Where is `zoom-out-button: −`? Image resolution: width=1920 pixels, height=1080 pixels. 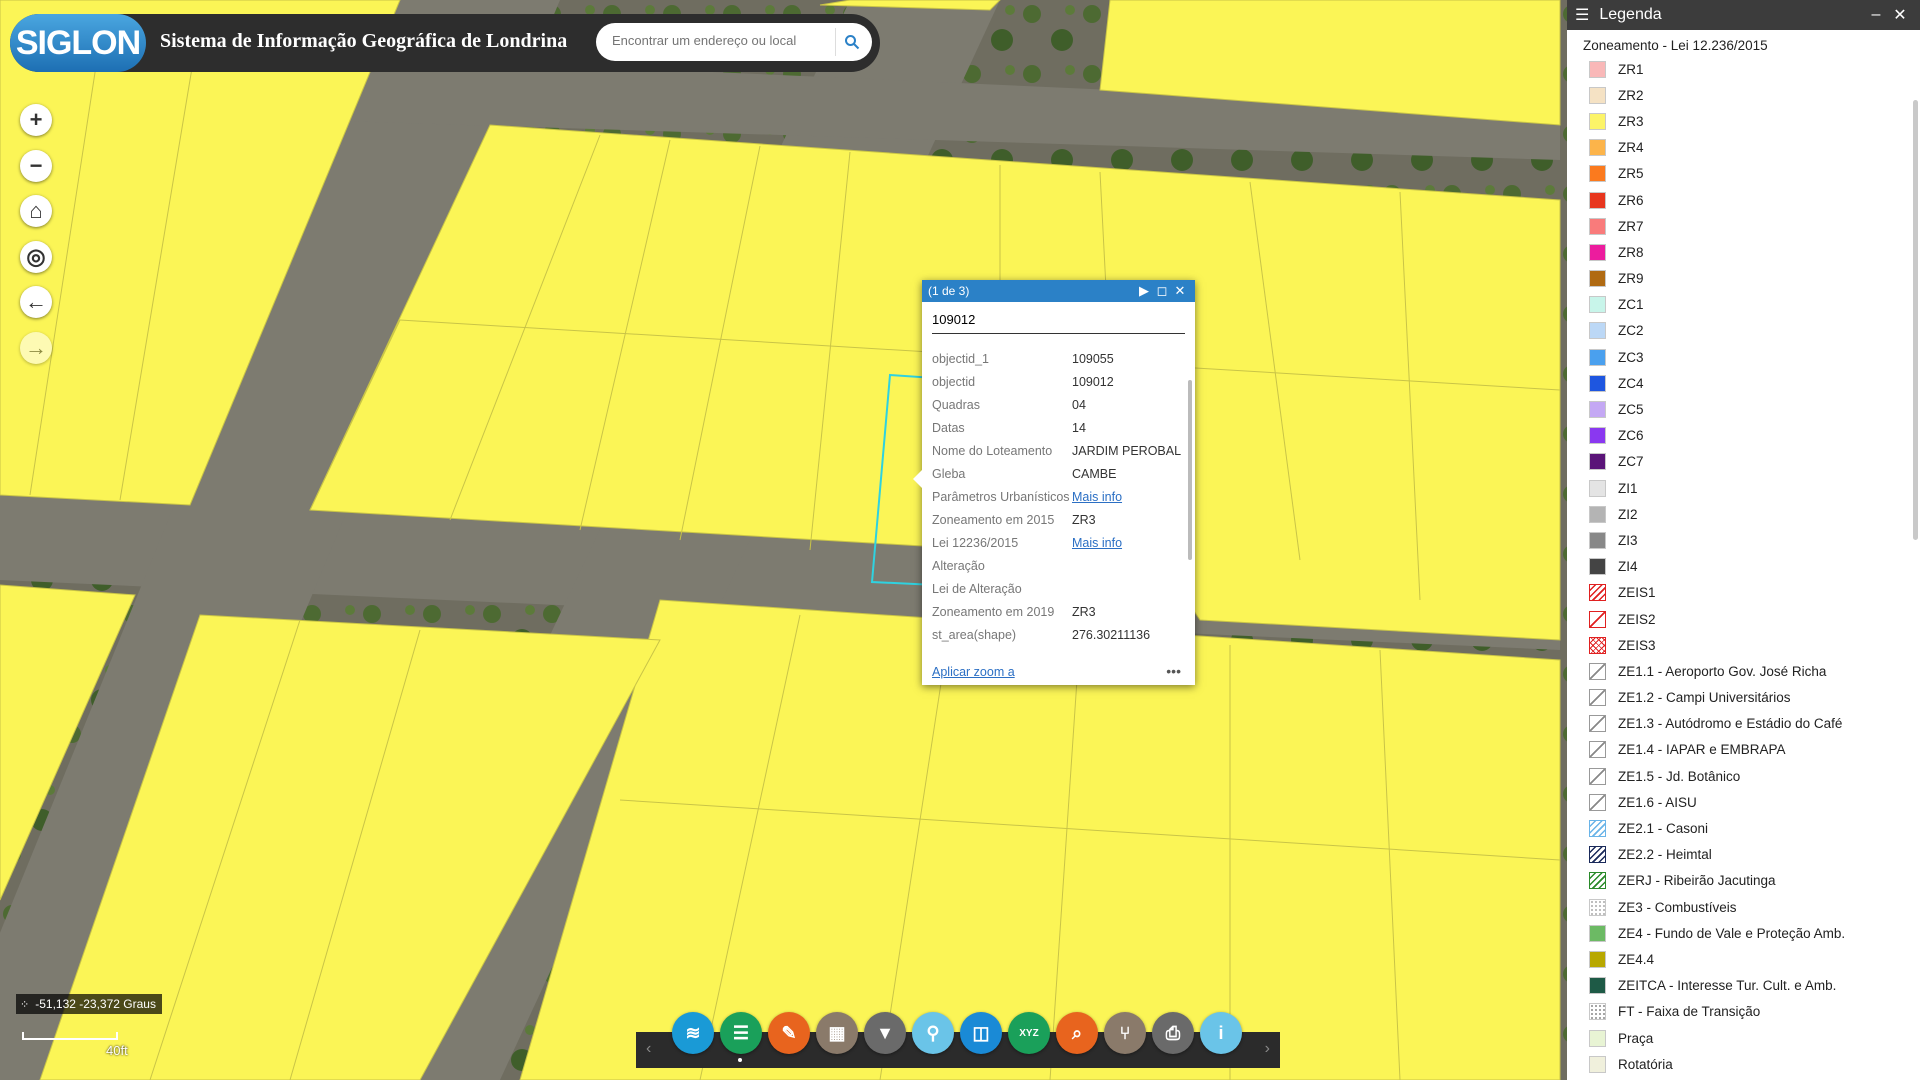 zoom-out-button: − is located at coordinates (36, 165).